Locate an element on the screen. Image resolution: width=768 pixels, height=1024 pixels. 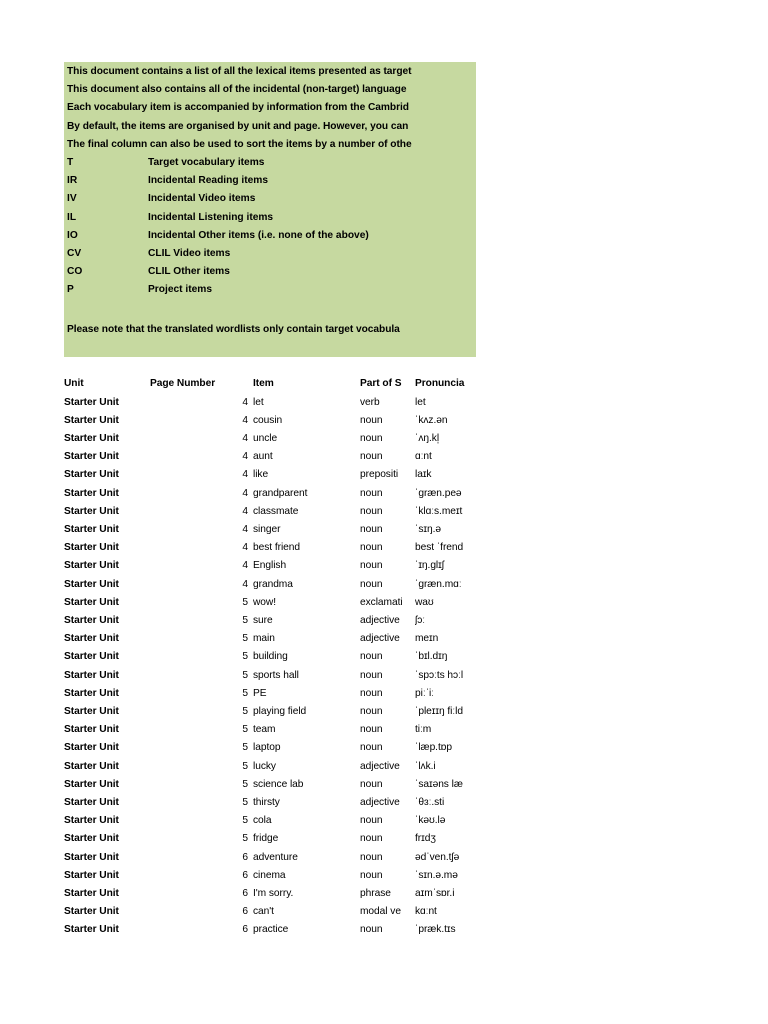
cell-part-of-speech: adjective is located at coordinates (380, 766).